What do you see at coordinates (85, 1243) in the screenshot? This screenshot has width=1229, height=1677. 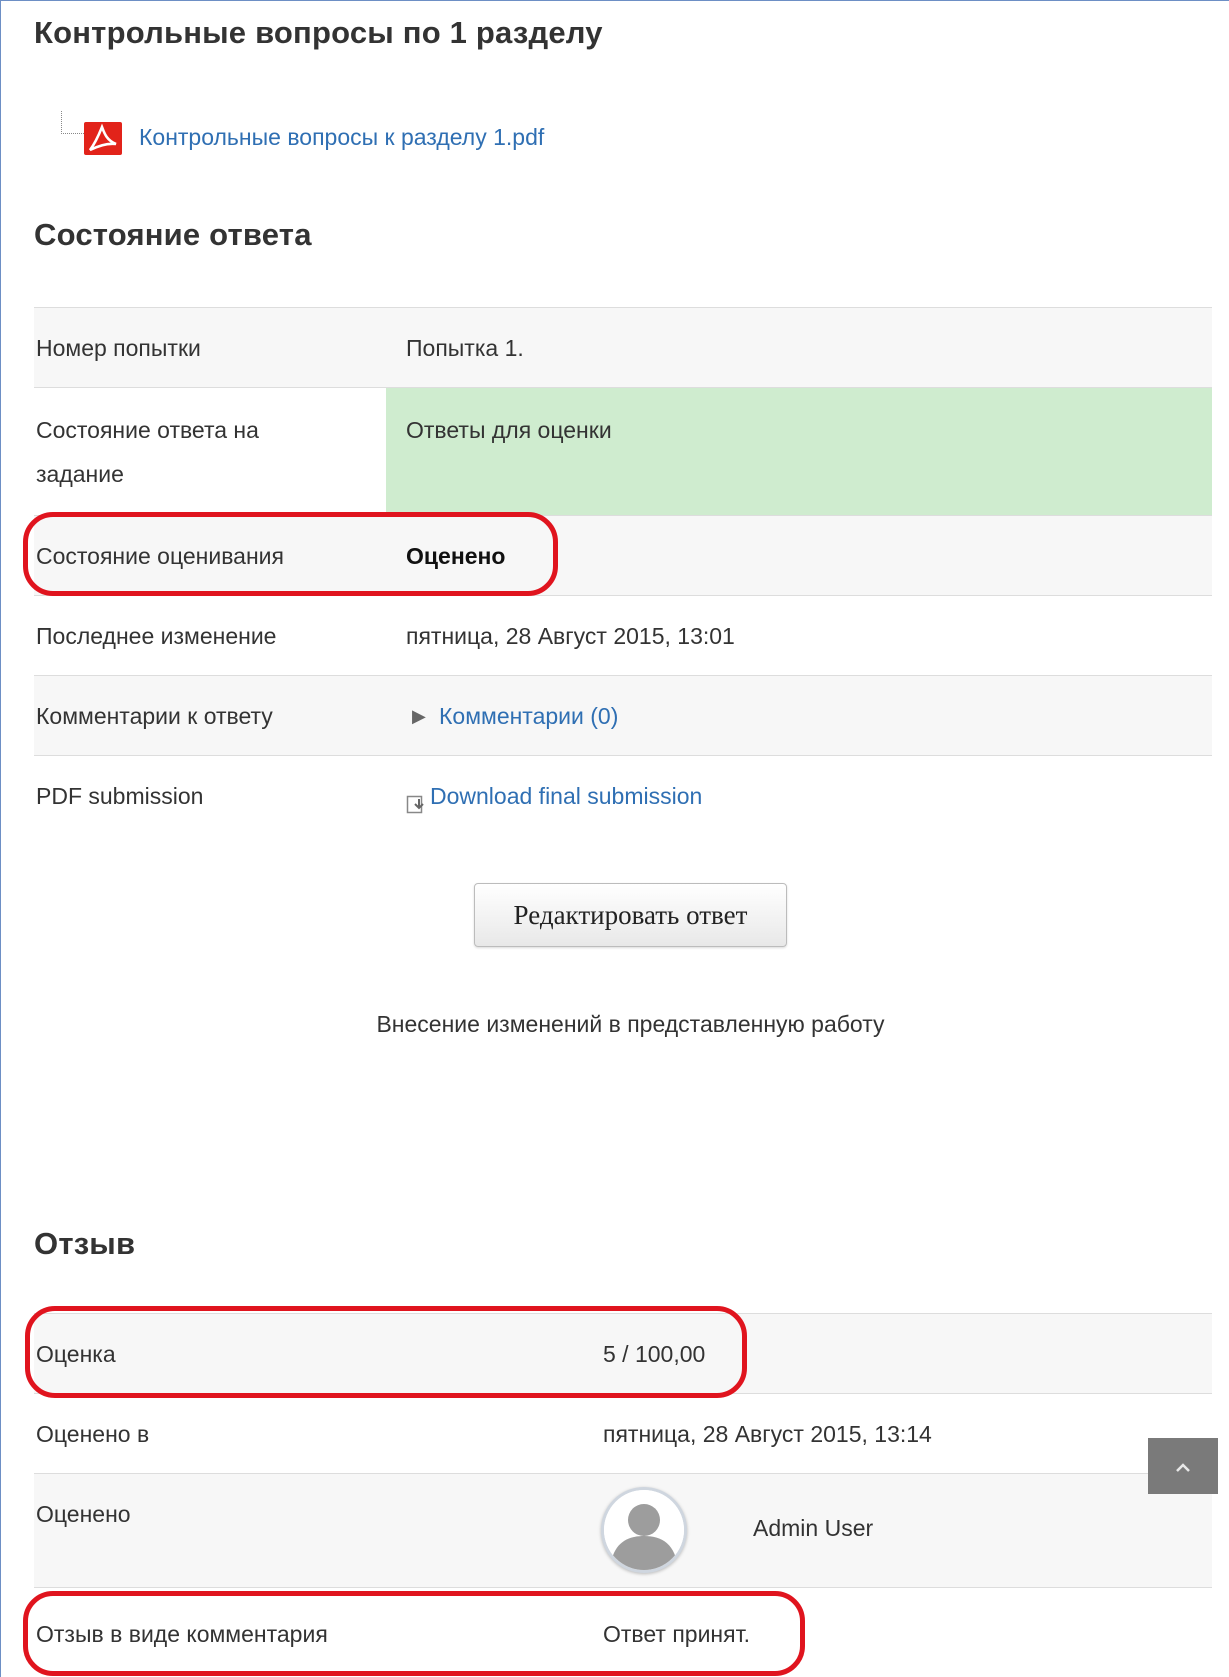 I see `feedback-heading: Отзыв` at bounding box center [85, 1243].